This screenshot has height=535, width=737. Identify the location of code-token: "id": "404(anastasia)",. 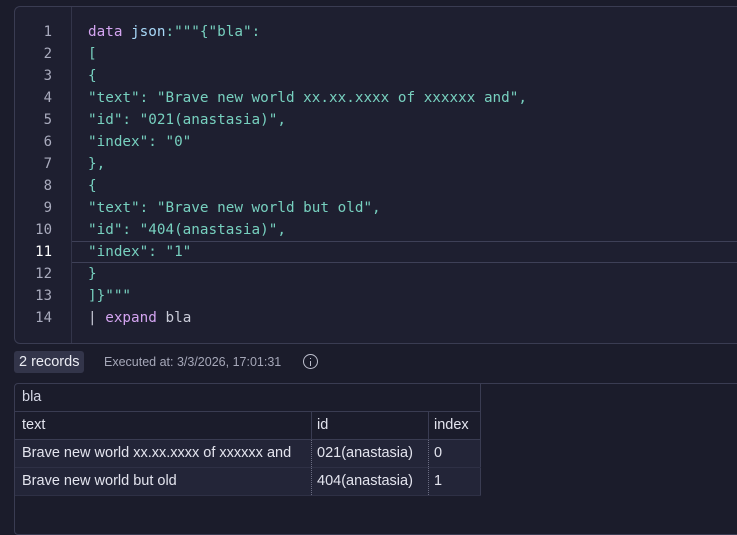
(187, 230).